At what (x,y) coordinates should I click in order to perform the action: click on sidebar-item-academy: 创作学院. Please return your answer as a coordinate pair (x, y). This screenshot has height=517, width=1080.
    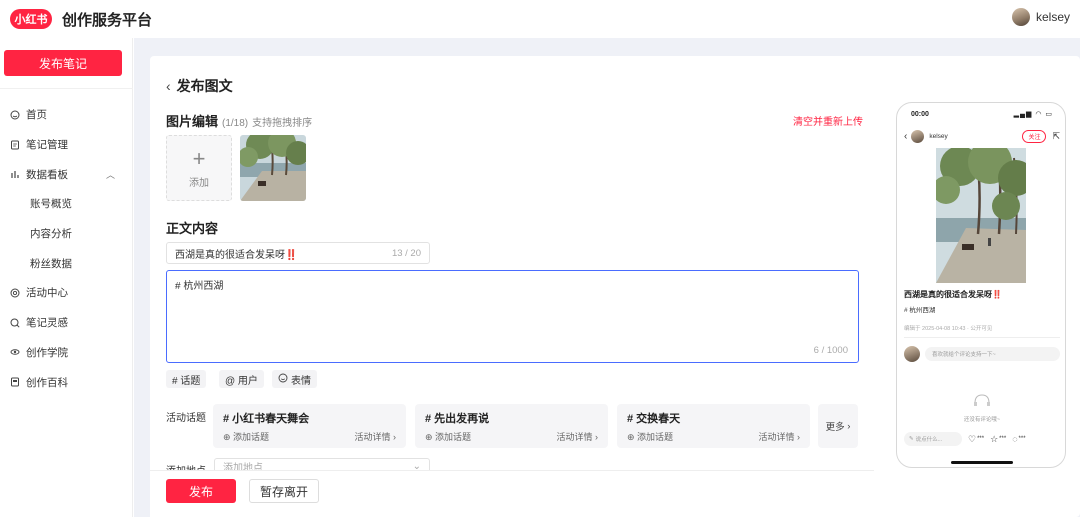
    Looking at the image, I should click on (66, 353).